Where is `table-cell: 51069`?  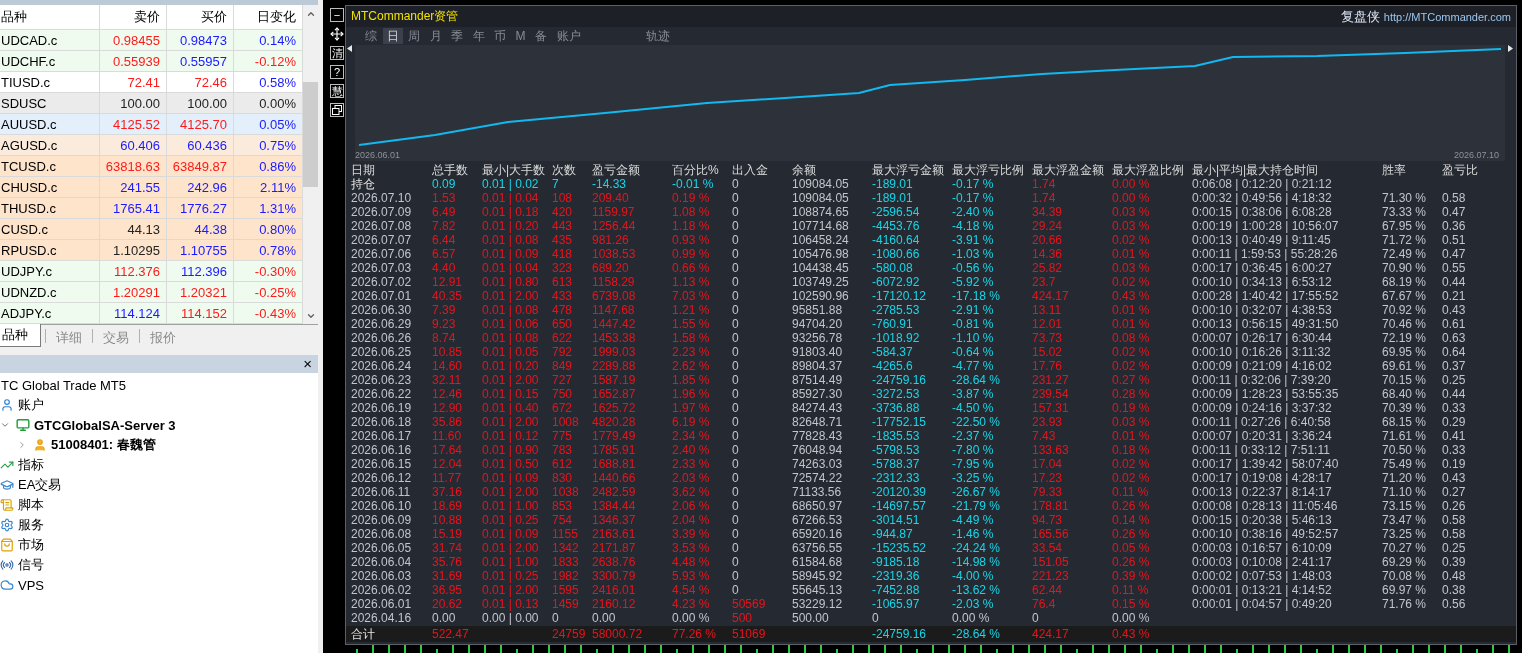 table-cell: 51069 is located at coordinates (749, 634).